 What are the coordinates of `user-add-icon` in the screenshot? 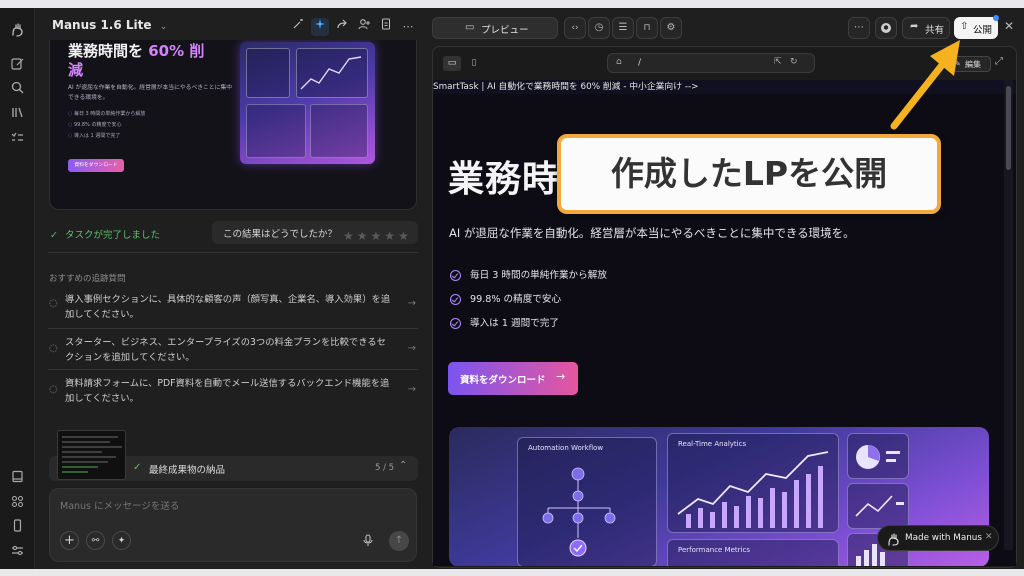 It's located at (364, 27).